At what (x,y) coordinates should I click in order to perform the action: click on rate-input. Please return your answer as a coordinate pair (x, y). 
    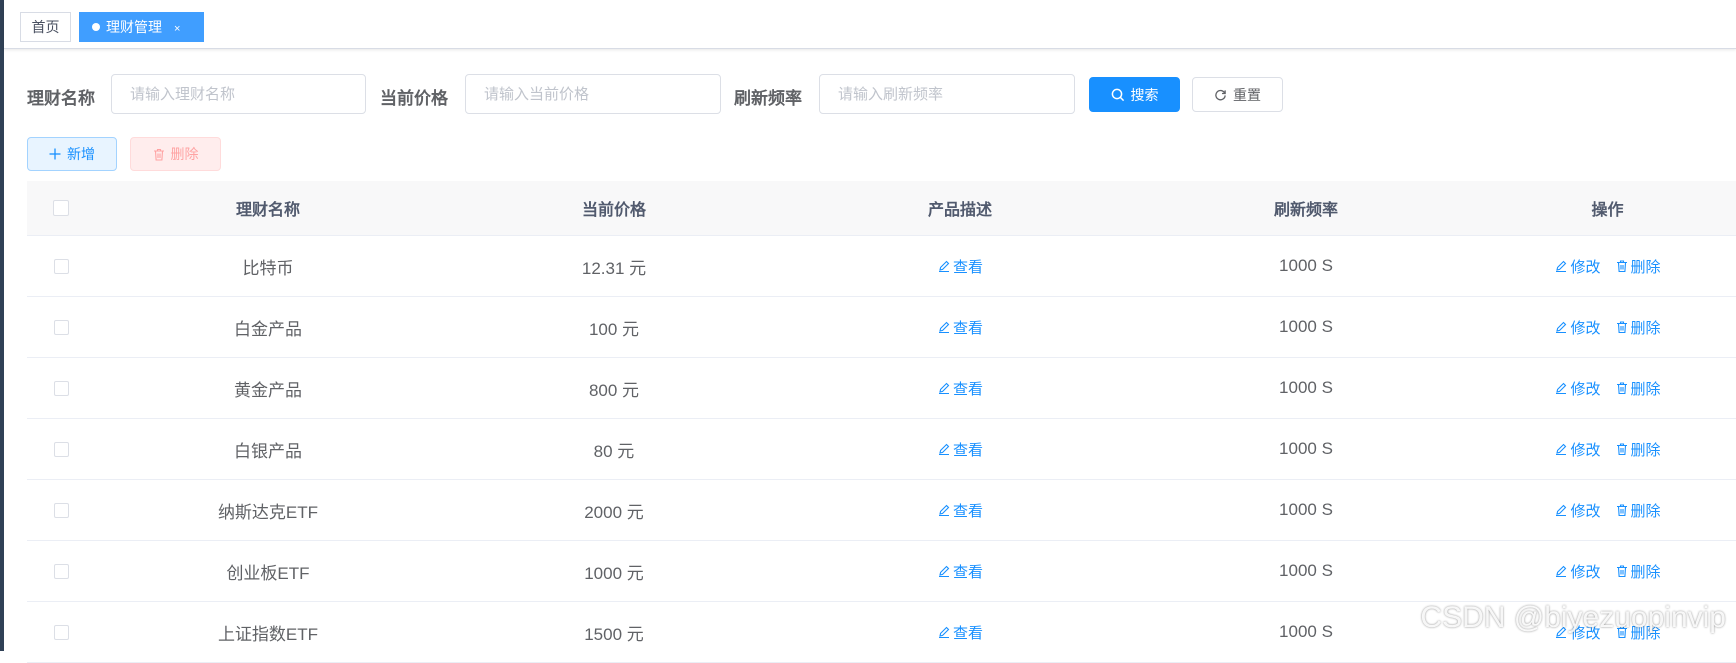
    Looking at the image, I should click on (947, 94).